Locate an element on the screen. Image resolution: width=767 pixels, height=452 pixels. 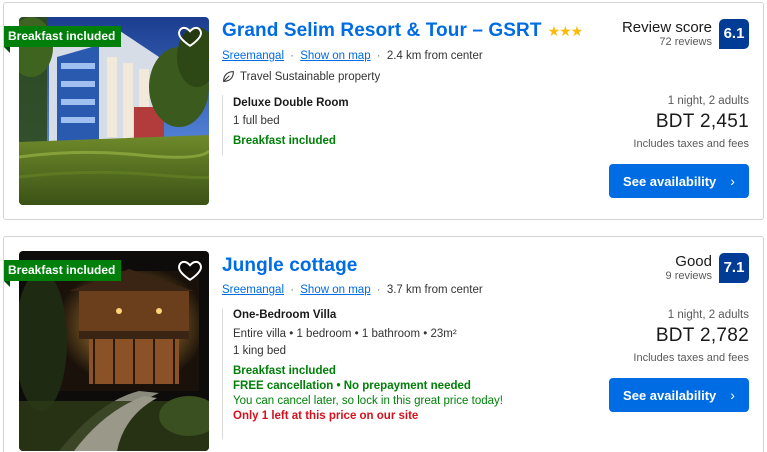
review-count: 9 reviews is located at coordinates (688, 276).